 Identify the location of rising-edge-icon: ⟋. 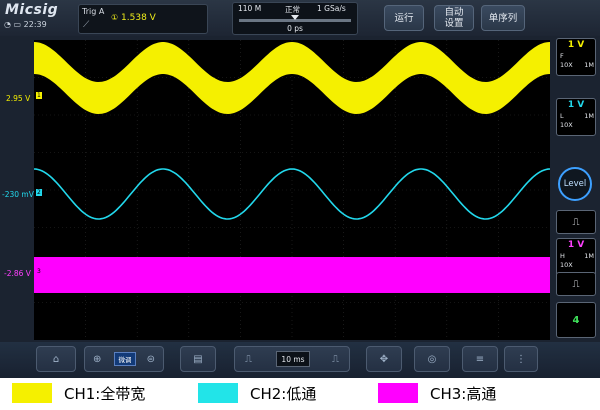
(86, 25).